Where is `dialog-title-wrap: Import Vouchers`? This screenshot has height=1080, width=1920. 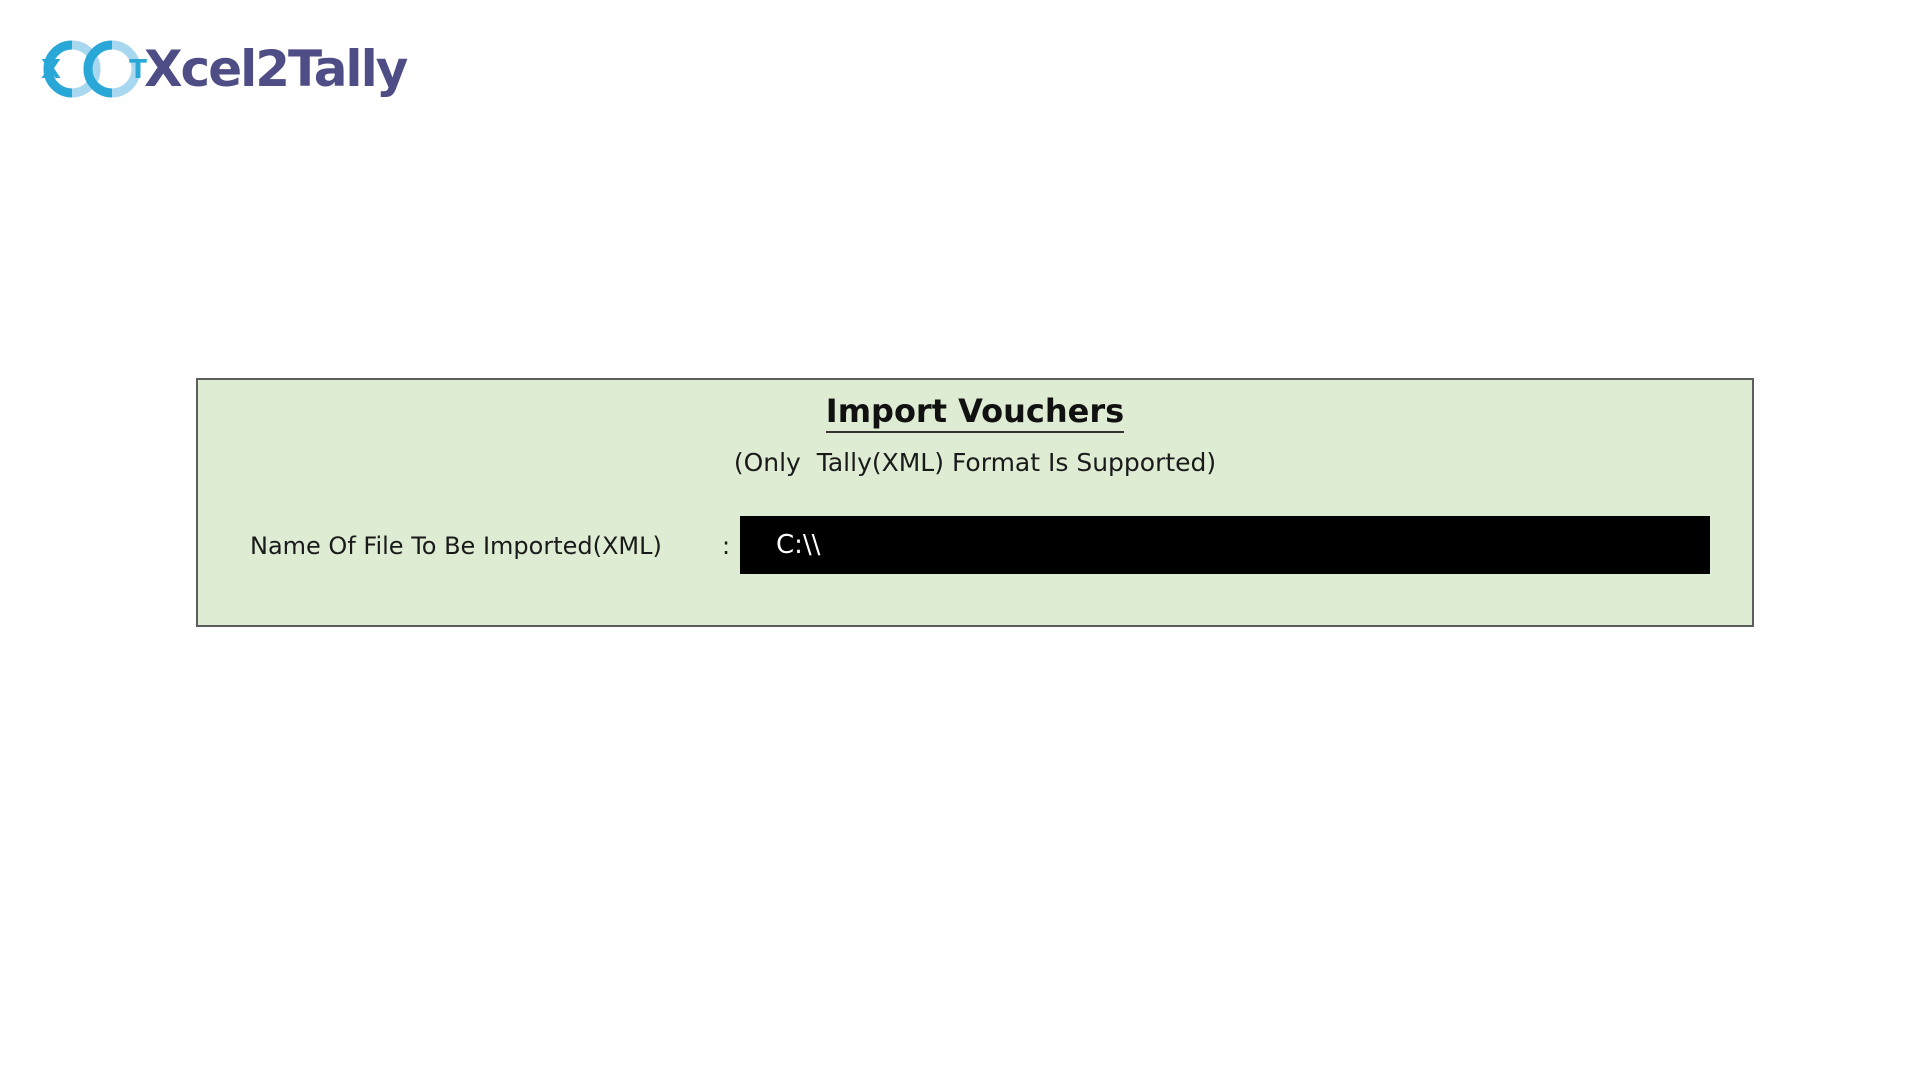
dialog-title-wrap: Import Vouchers is located at coordinates (975, 416).